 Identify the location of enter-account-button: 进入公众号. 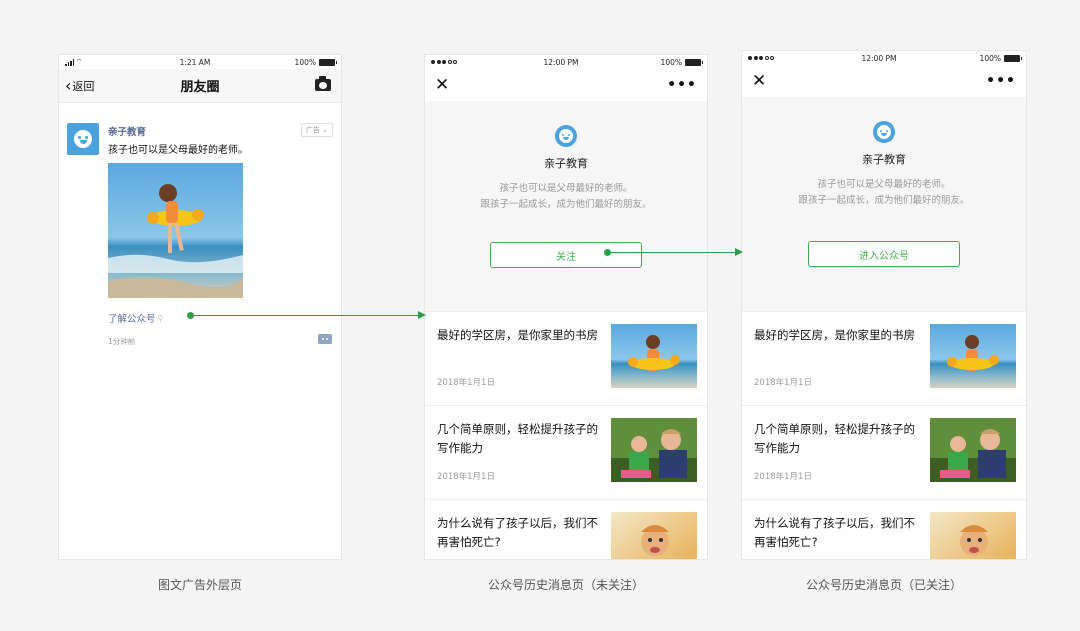
(884, 254).